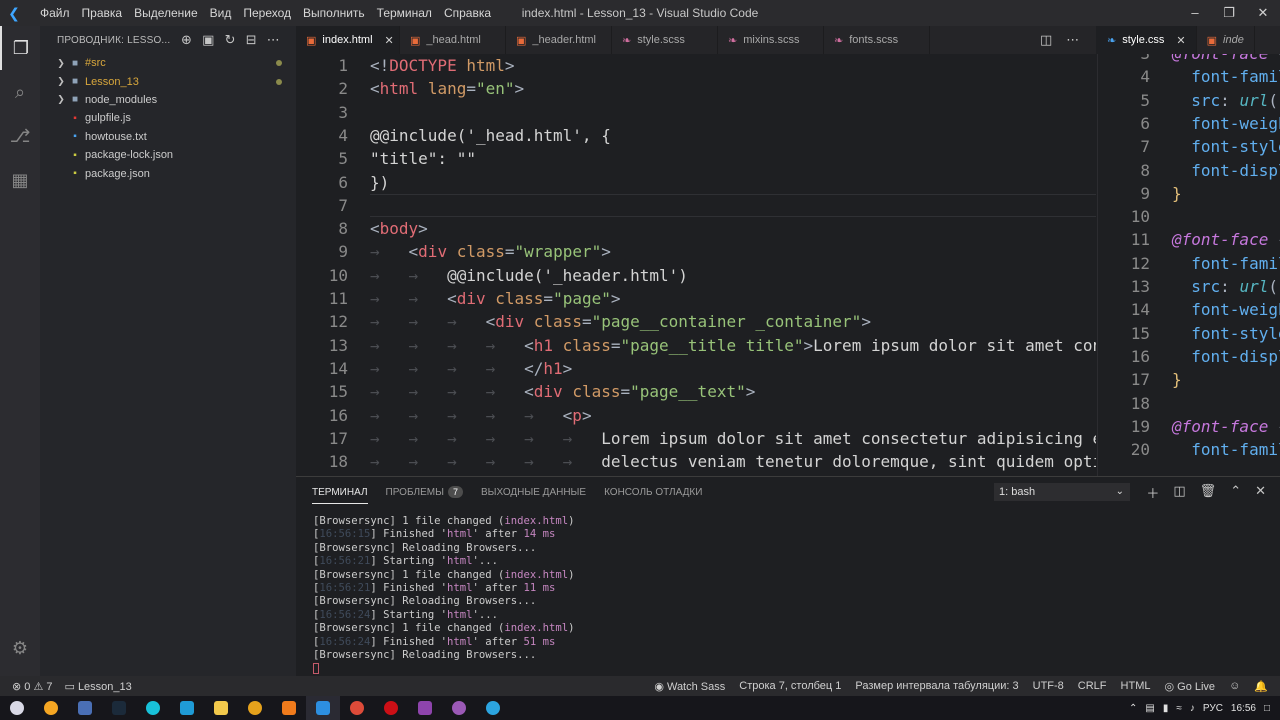 This screenshot has height=720, width=1280. I want to click on watch-sass-button: ◉ Watch Sass, so click(689, 686).